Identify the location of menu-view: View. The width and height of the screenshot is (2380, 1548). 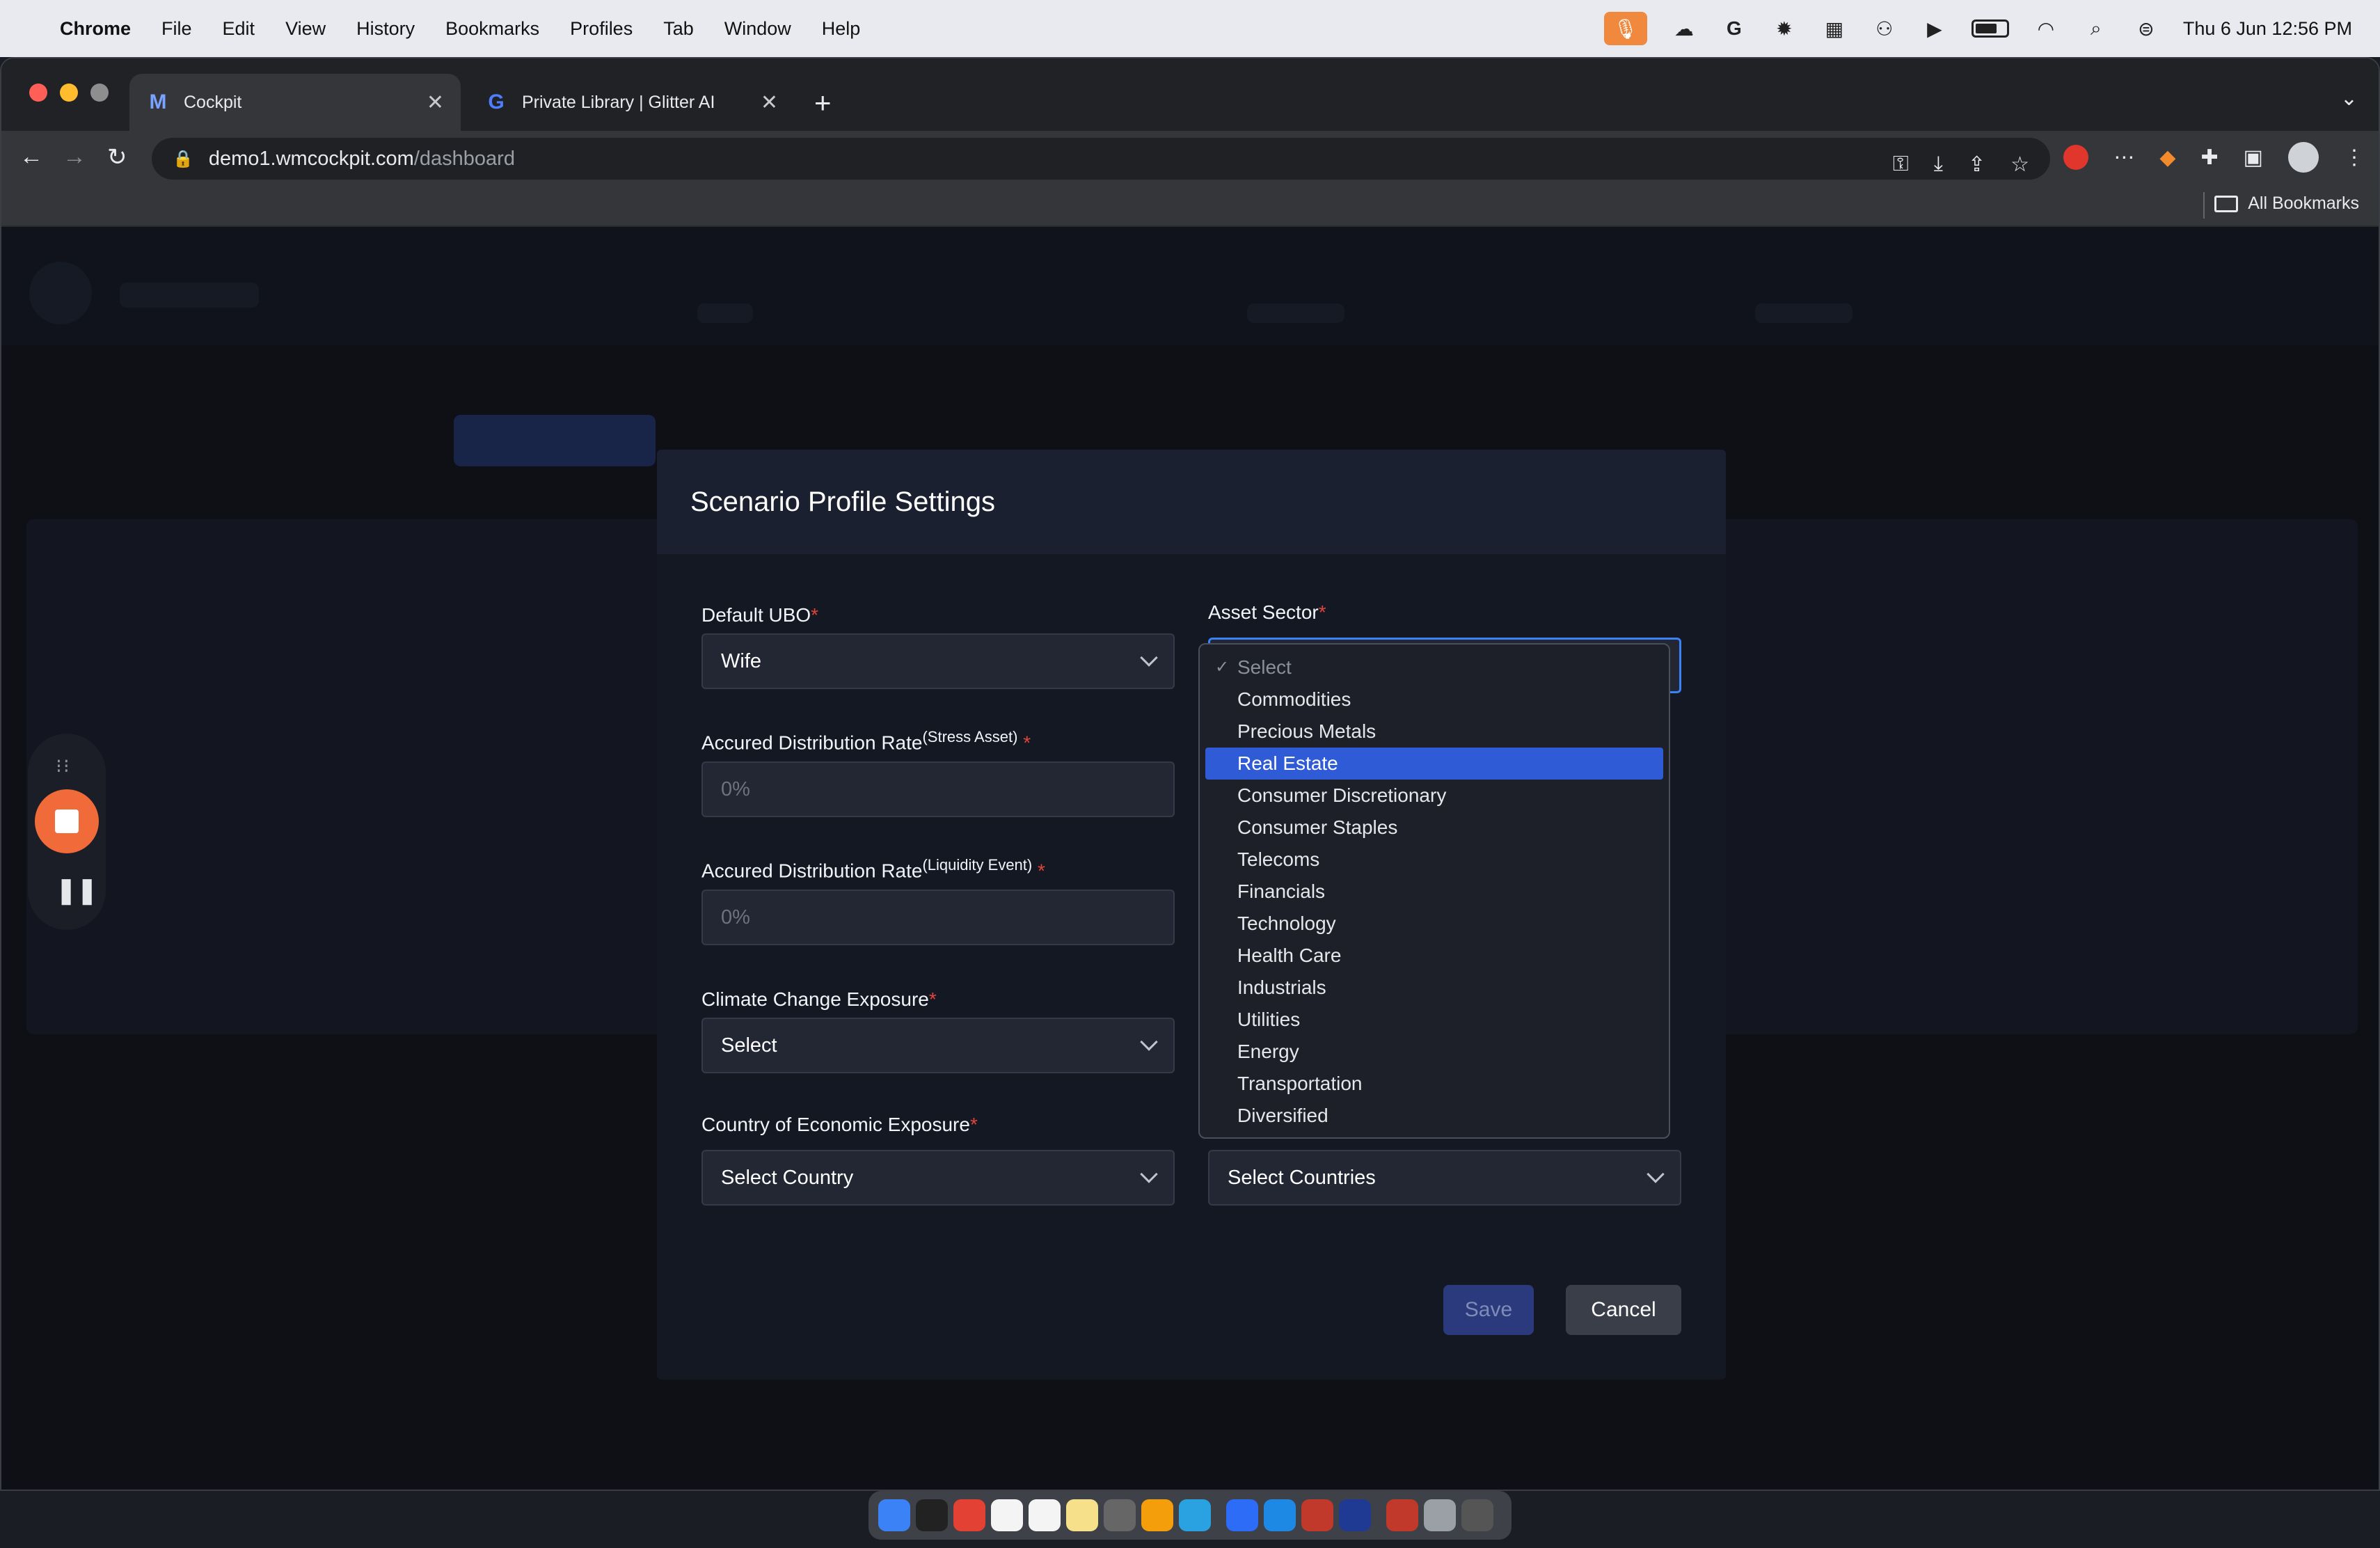
(305, 29).